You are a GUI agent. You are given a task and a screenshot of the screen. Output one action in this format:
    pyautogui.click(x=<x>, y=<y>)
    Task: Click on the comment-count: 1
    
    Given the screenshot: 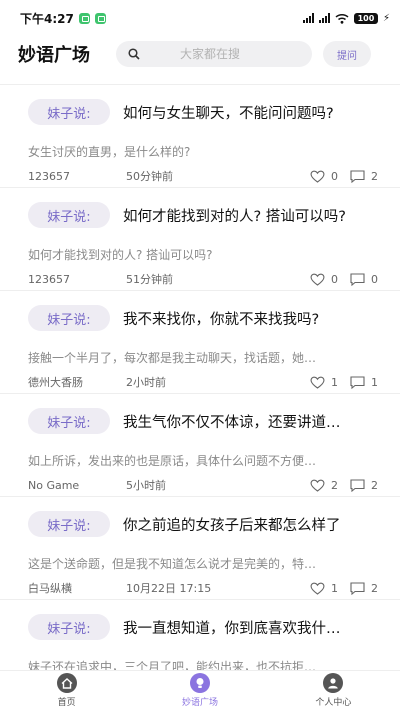 What is the action you would take?
    pyautogui.click(x=374, y=382)
    